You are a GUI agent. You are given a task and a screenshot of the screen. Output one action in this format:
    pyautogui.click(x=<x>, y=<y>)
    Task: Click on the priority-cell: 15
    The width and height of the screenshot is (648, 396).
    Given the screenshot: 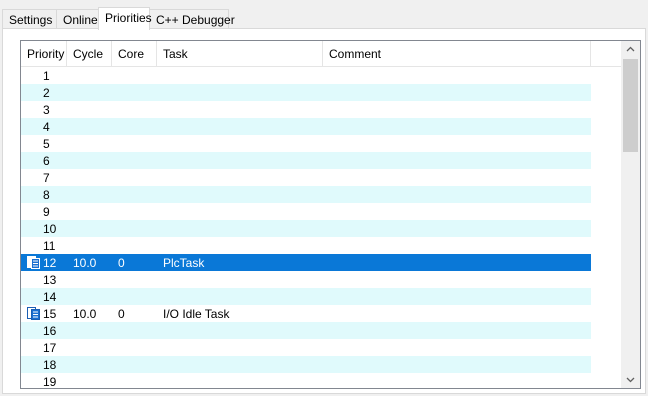 What is the action you would take?
    pyautogui.click(x=50, y=314)
    